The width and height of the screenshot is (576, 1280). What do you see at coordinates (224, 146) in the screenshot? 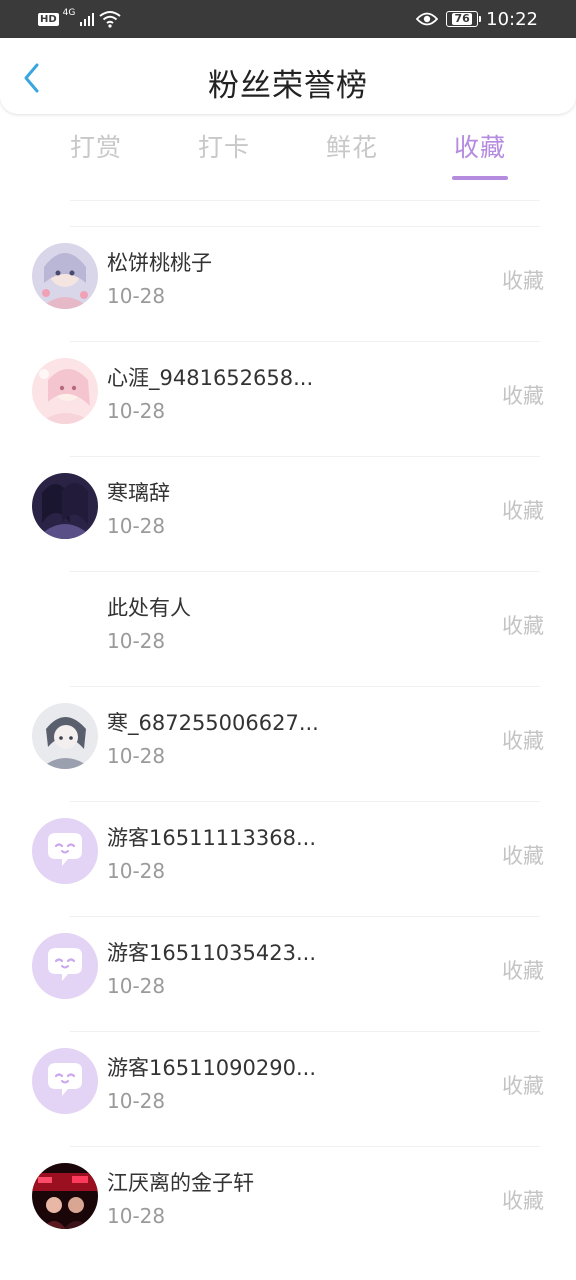
I see `tab-checkin: 打卡` at bounding box center [224, 146].